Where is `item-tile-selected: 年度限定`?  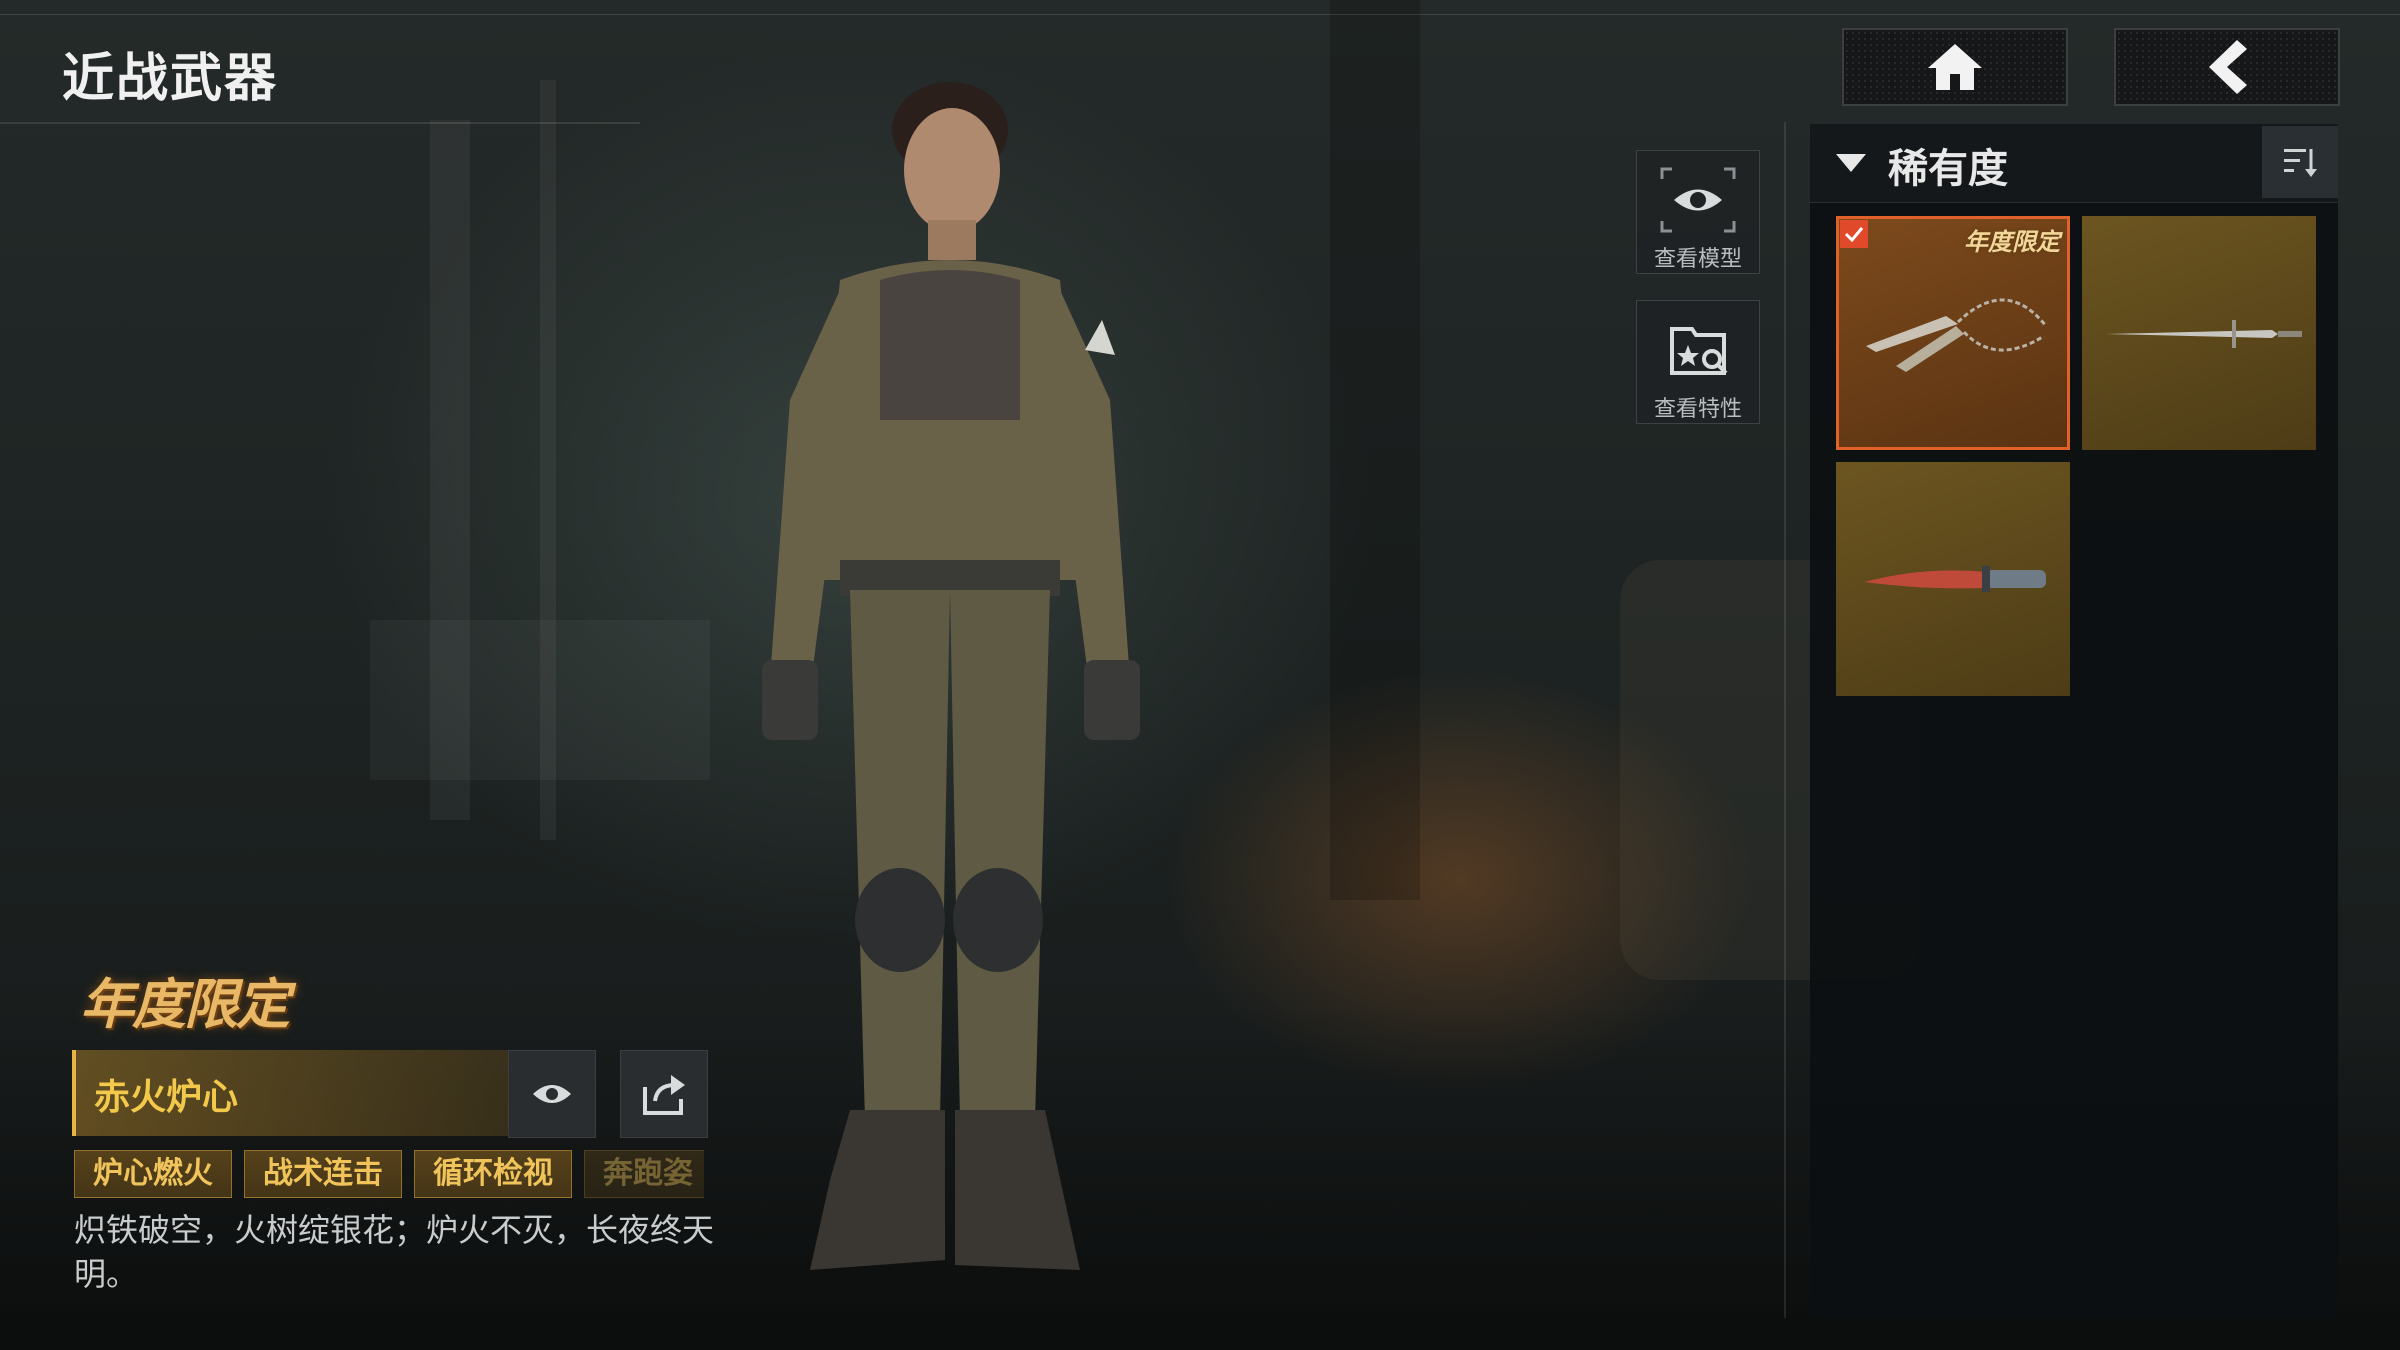 item-tile-selected: 年度限定 is located at coordinates (1953, 333).